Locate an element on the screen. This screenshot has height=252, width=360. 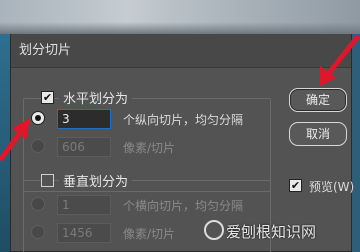
horizontal-count-input: 3 is located at coordinates (84, 119).